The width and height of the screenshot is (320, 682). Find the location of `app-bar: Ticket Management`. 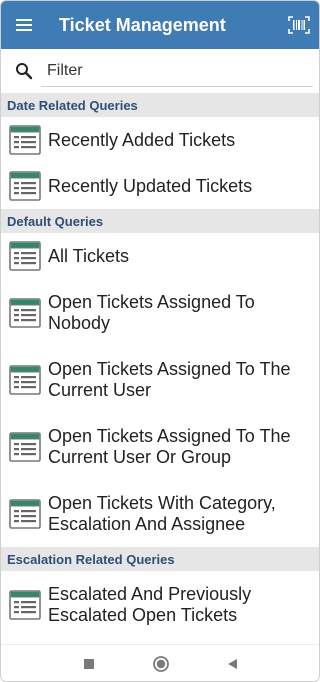

app-bar: Ticket Management is located at coordinates (160, 25).